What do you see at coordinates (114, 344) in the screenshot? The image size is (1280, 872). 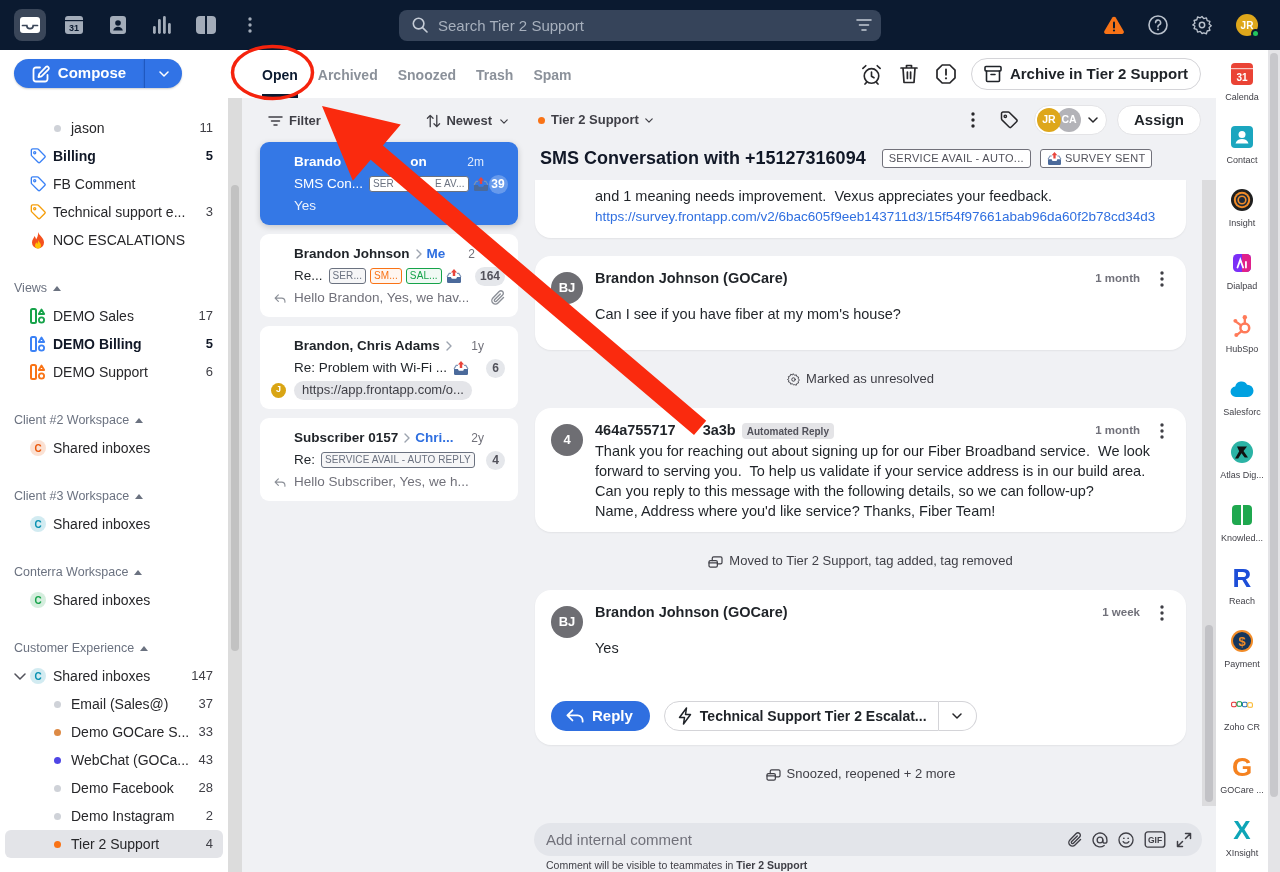 I see `view-item: DEMO Billing 5` at bounding box center [114, 344].